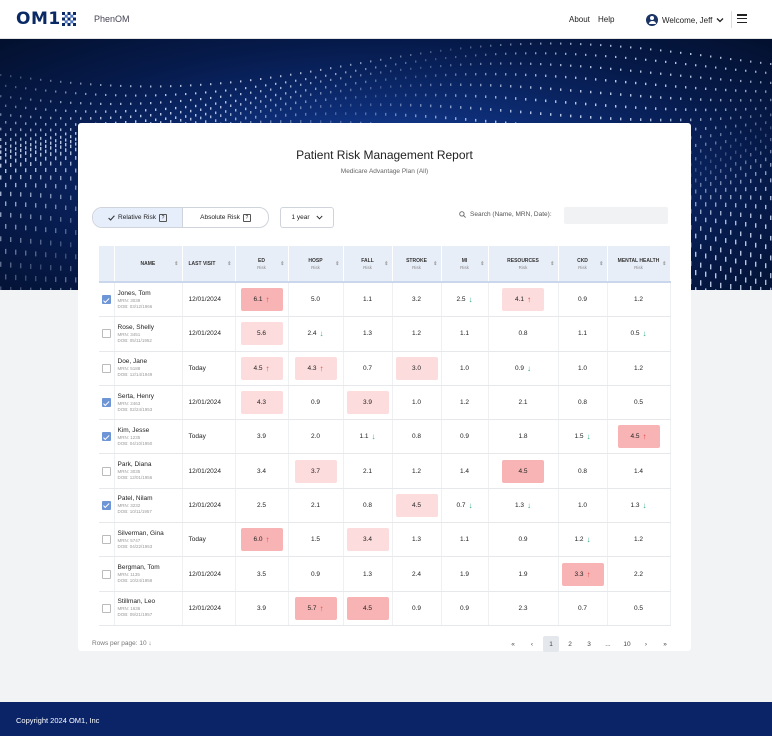 The height and width of the screenshot is (736, 772). I want to click on hamburger-menu-icon, so click(742, 19).